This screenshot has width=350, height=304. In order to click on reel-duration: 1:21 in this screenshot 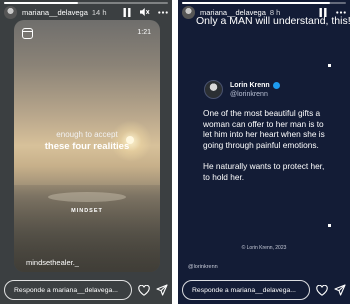, I will do `click(144, 32)`.